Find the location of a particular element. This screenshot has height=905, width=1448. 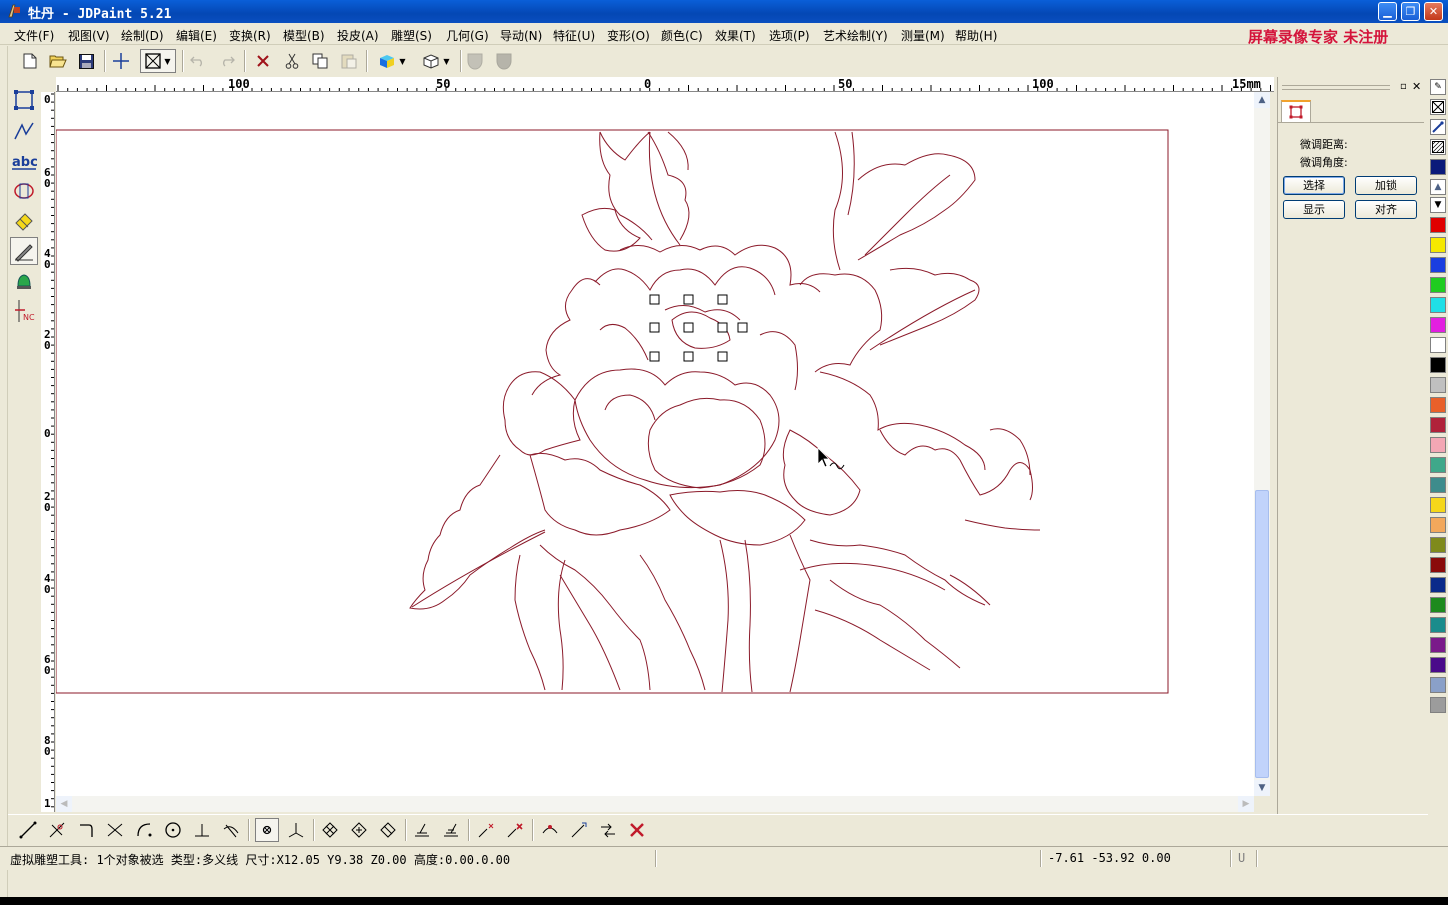

menu-sculpt: 雕塑(S) is located at coordinates (411, 35).